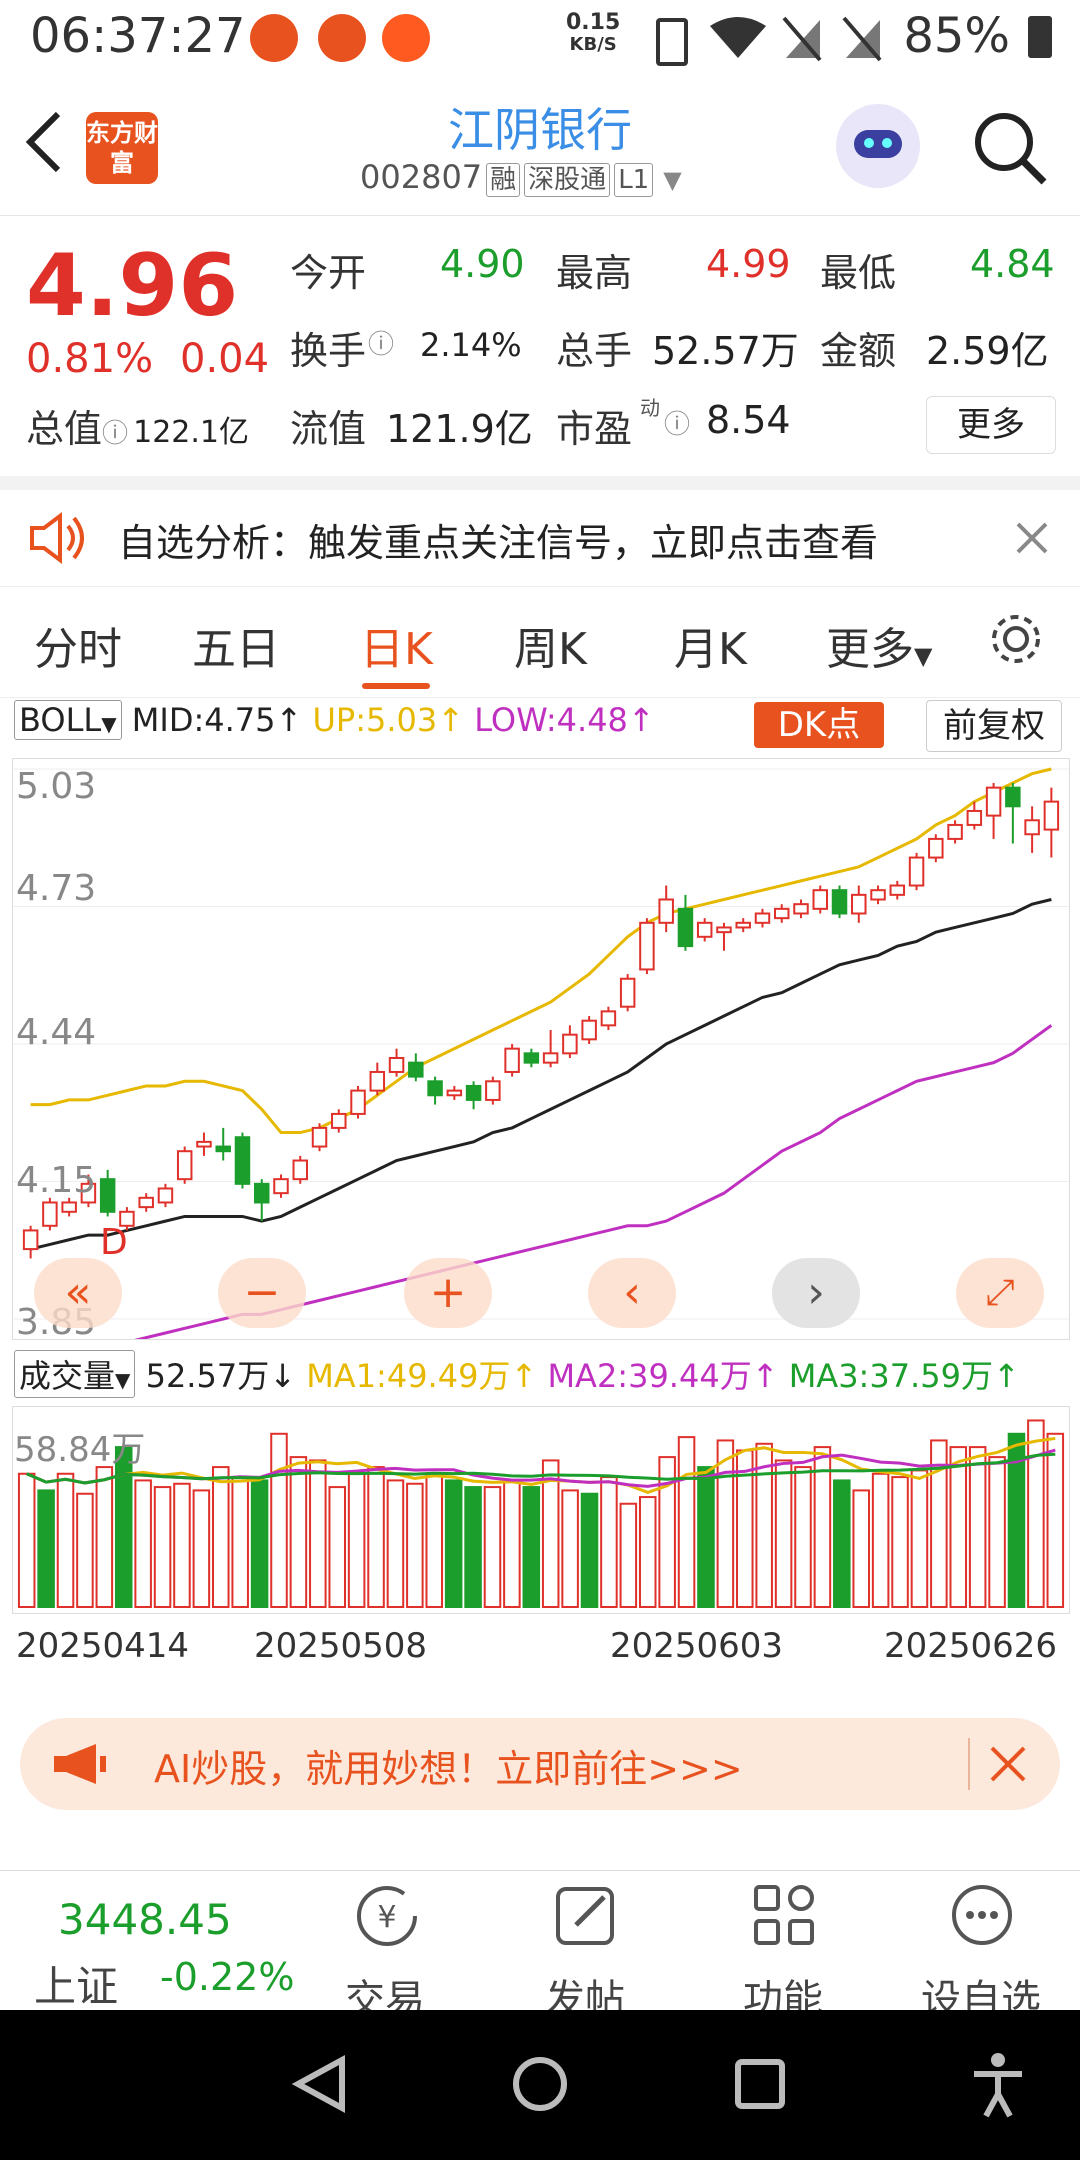  Describe the element at coordinates (408, 1376) in the screenshot. I see `volume-ma1: MA1:49.49万` at that location.